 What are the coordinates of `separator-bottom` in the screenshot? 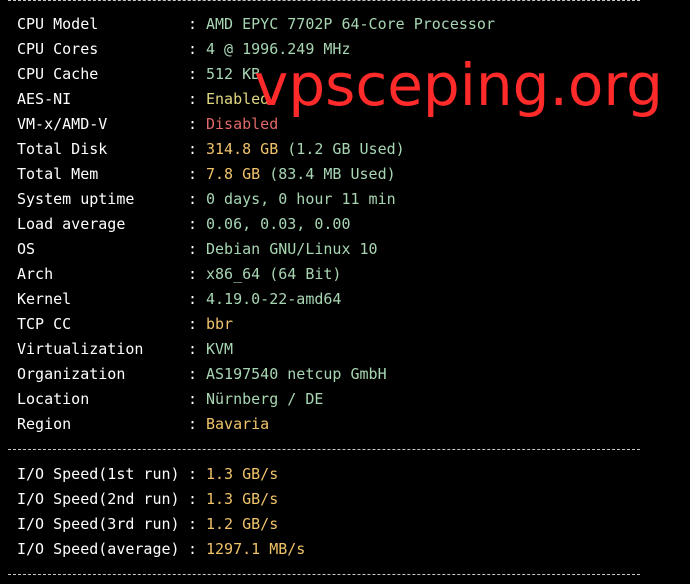 It's located at (324, 574).